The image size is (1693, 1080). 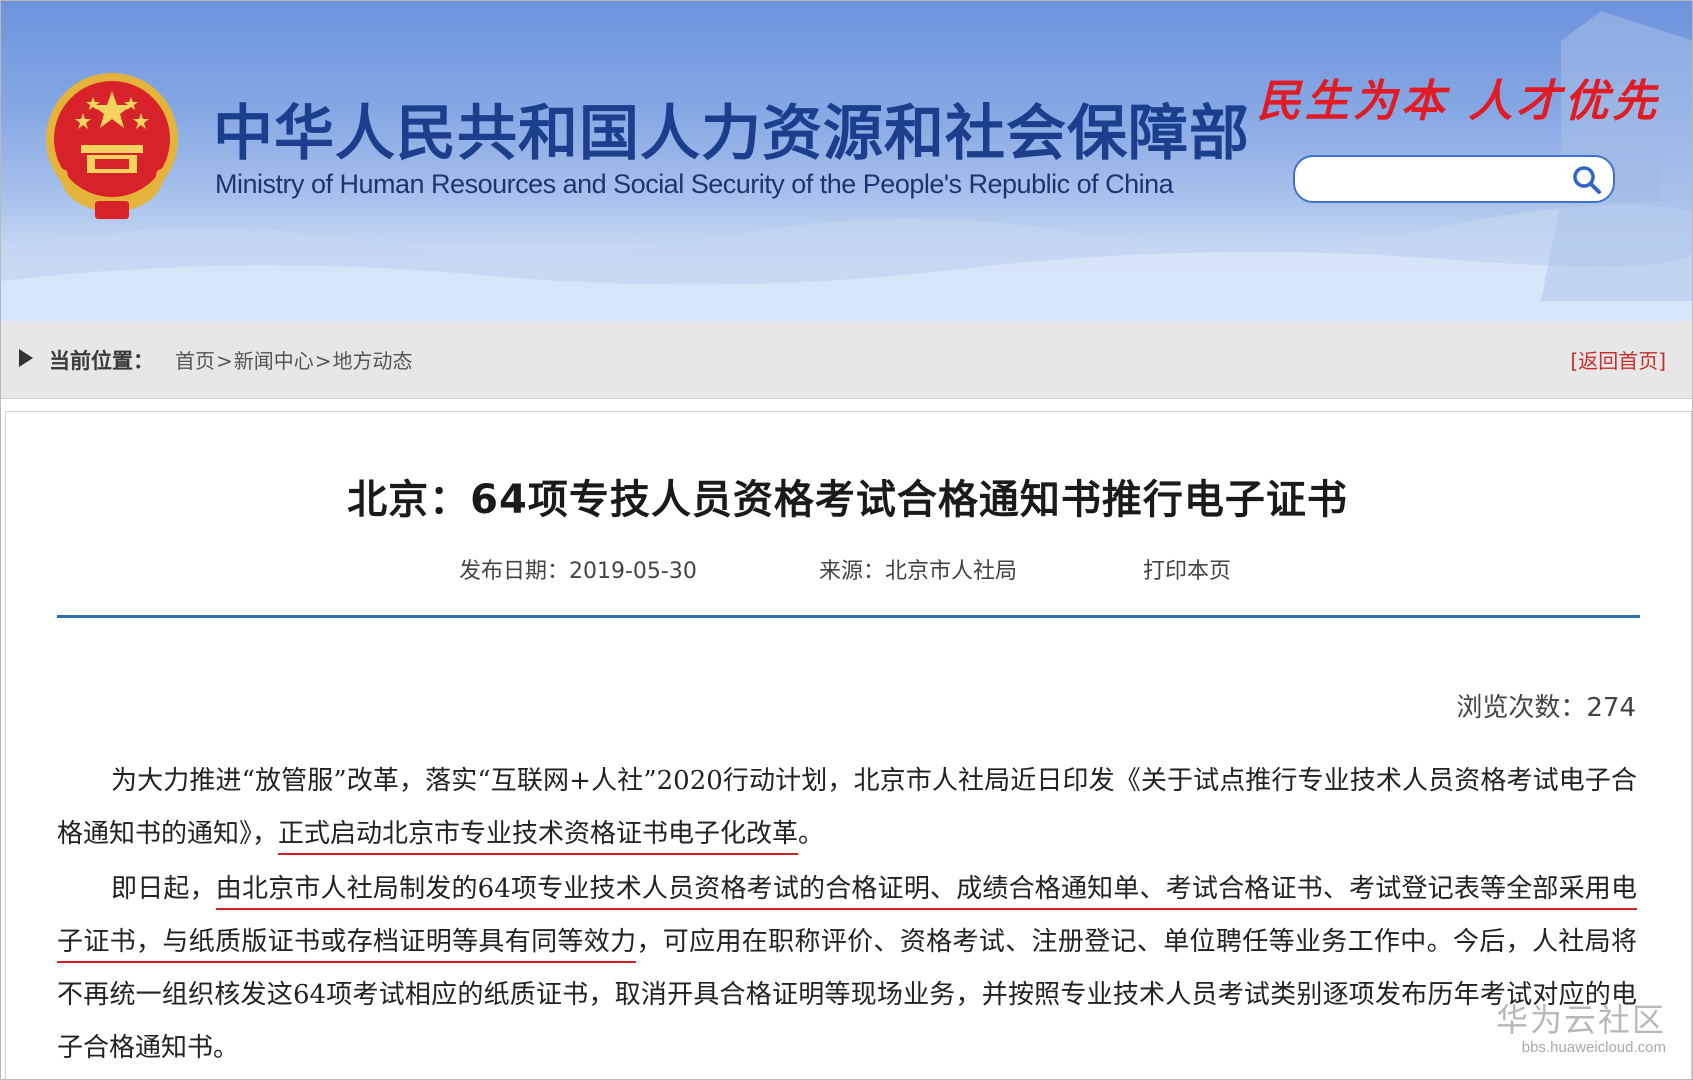 I want to click on paragraph-text: 。, so click(x=811, y=834).